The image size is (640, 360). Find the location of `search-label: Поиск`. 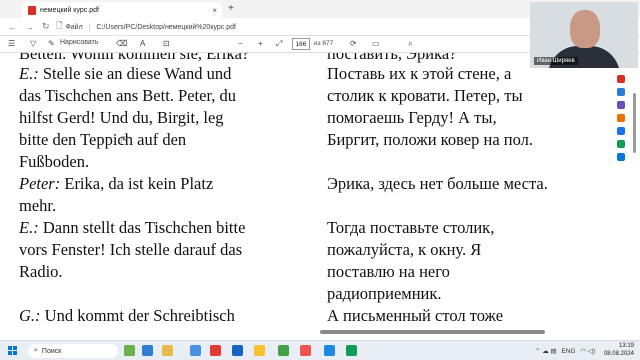

search-label: Поиск is located at coordinates (51, 351).